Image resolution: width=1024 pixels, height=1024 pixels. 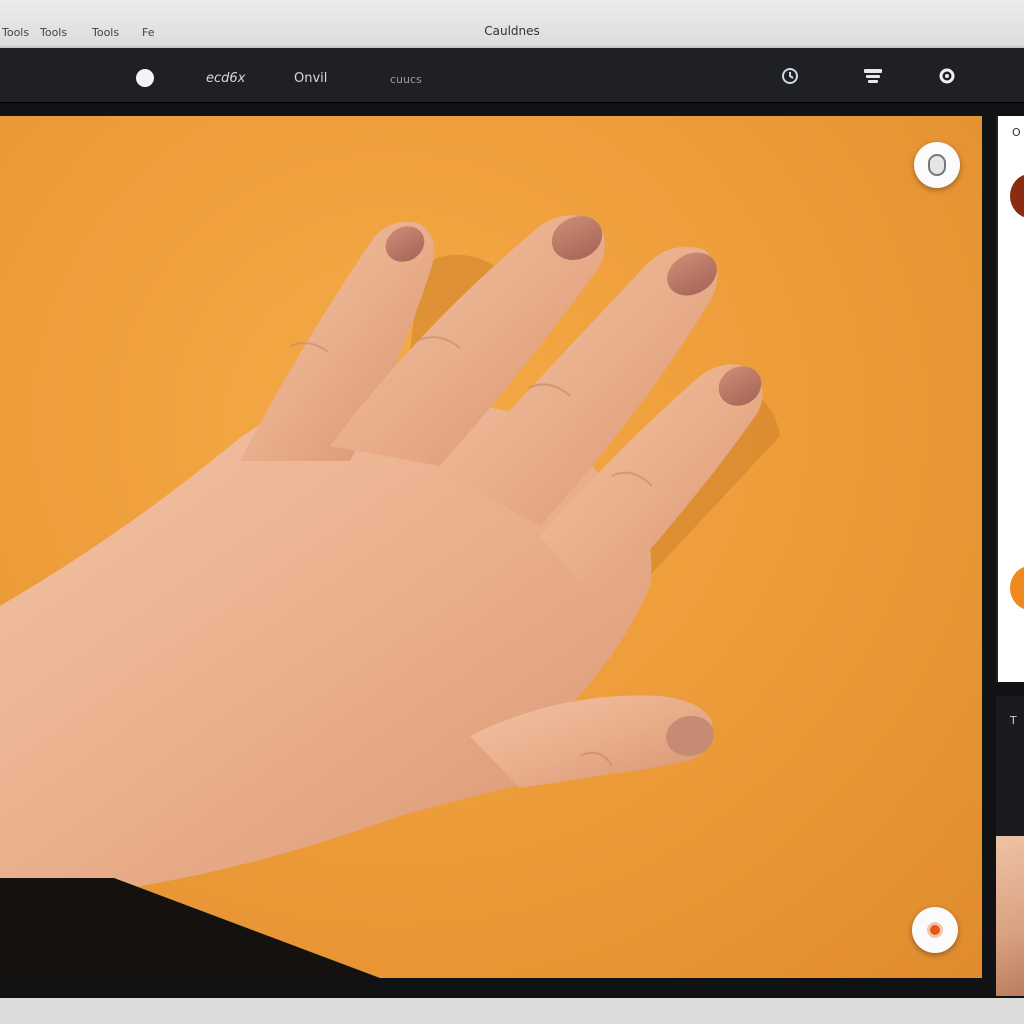 What do you see at coordinates (937, 165) in the screenshot?
I see `mouse-icon` at bounding box center [937, 165].